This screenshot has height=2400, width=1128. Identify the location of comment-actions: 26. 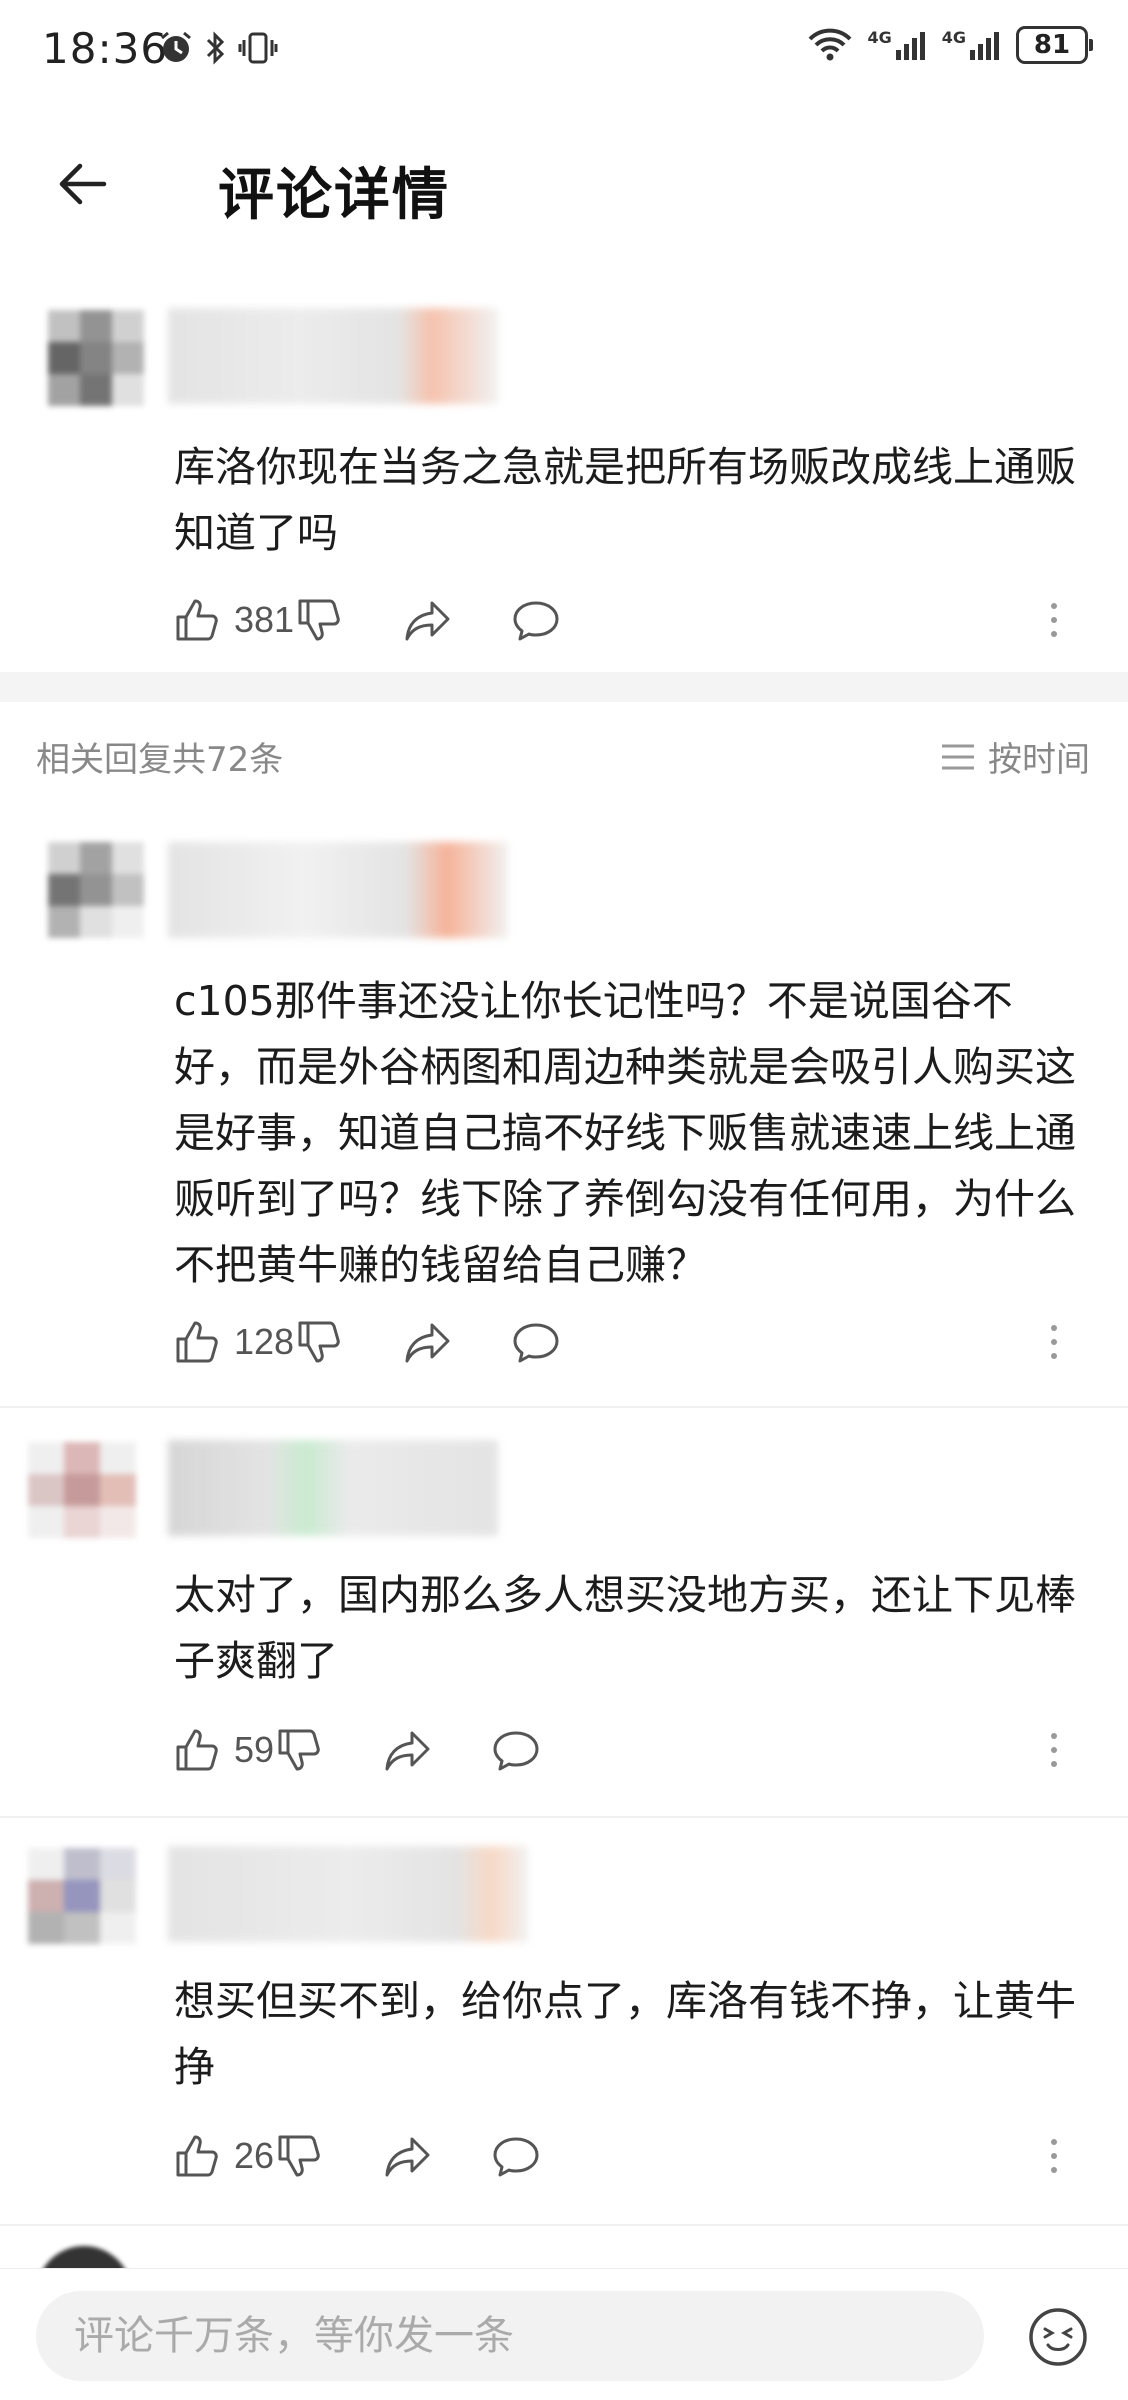
(639, 2156).